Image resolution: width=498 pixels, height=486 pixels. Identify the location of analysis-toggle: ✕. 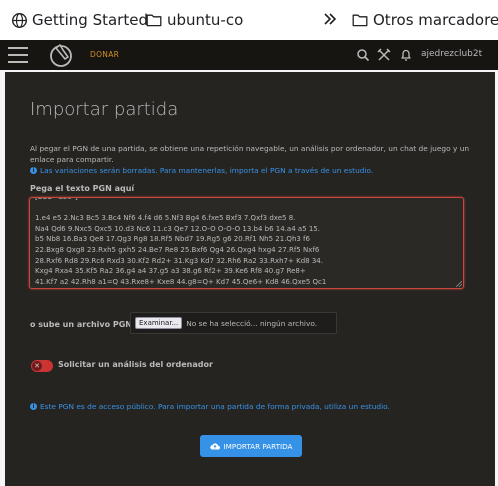
(42, 366).